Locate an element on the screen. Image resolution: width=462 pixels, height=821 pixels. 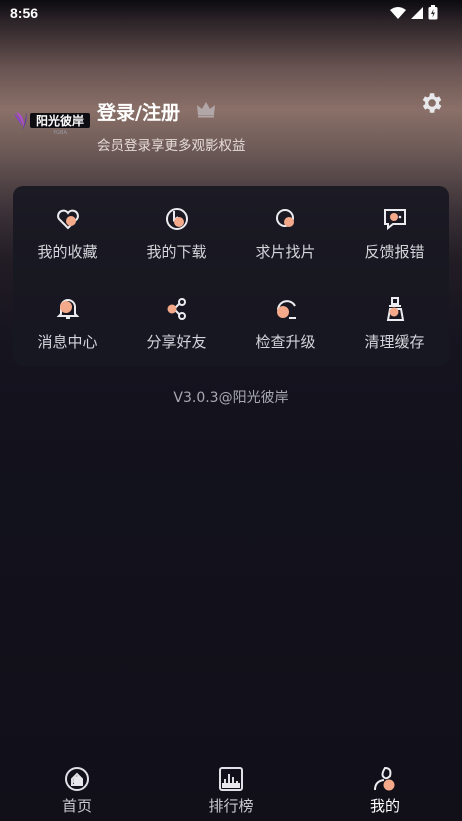
menu-label: 消息中心 is located at coordinates (67, 342).